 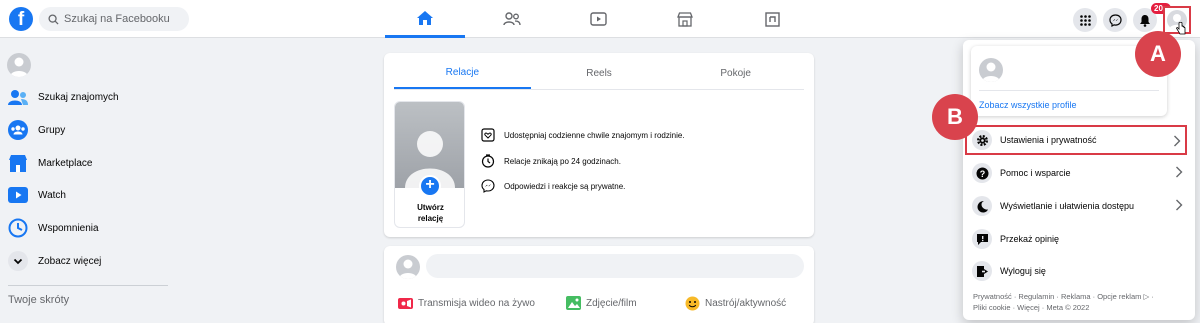 I want to click on menu-item-label: Pomoc i wsparcie, so click(x=1035, y=173).